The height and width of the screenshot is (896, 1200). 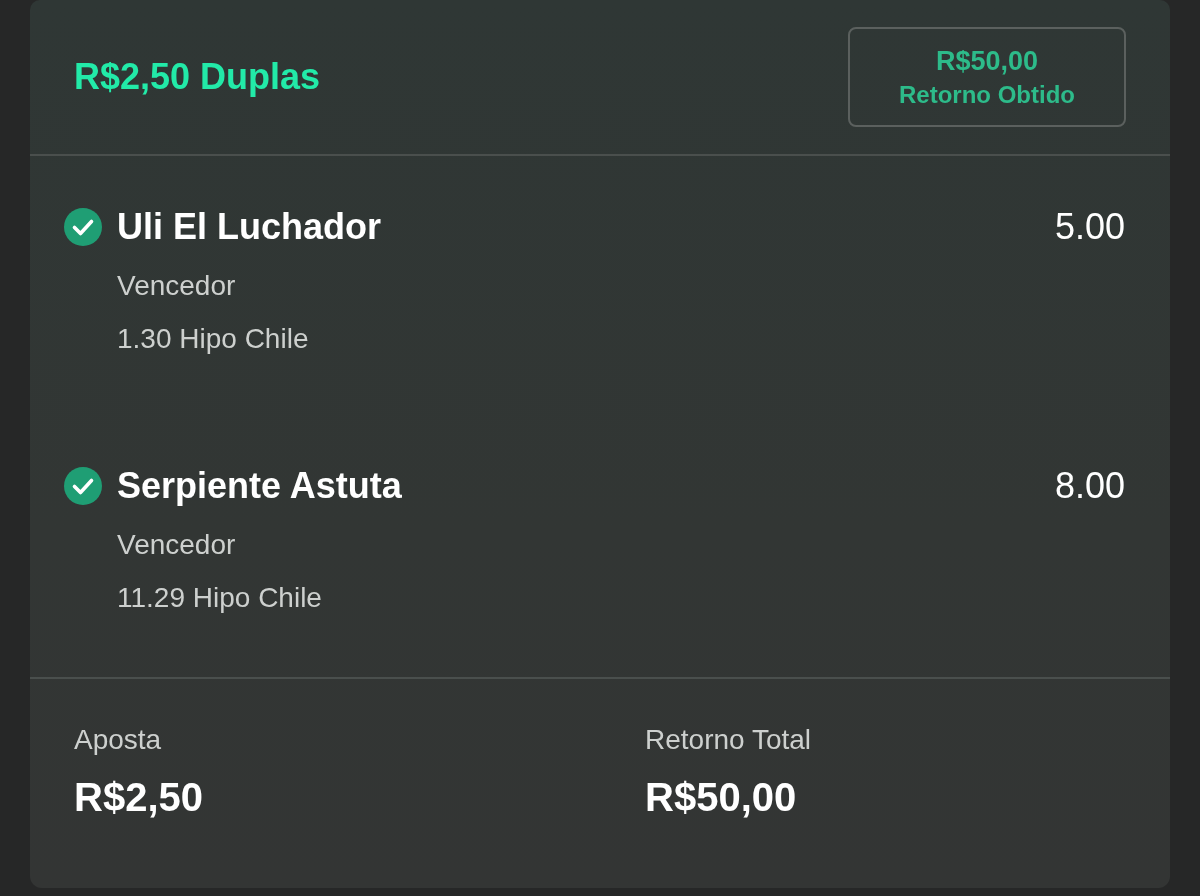 I want to click on return-amount: R$50,00, so click(x=987, y=61).